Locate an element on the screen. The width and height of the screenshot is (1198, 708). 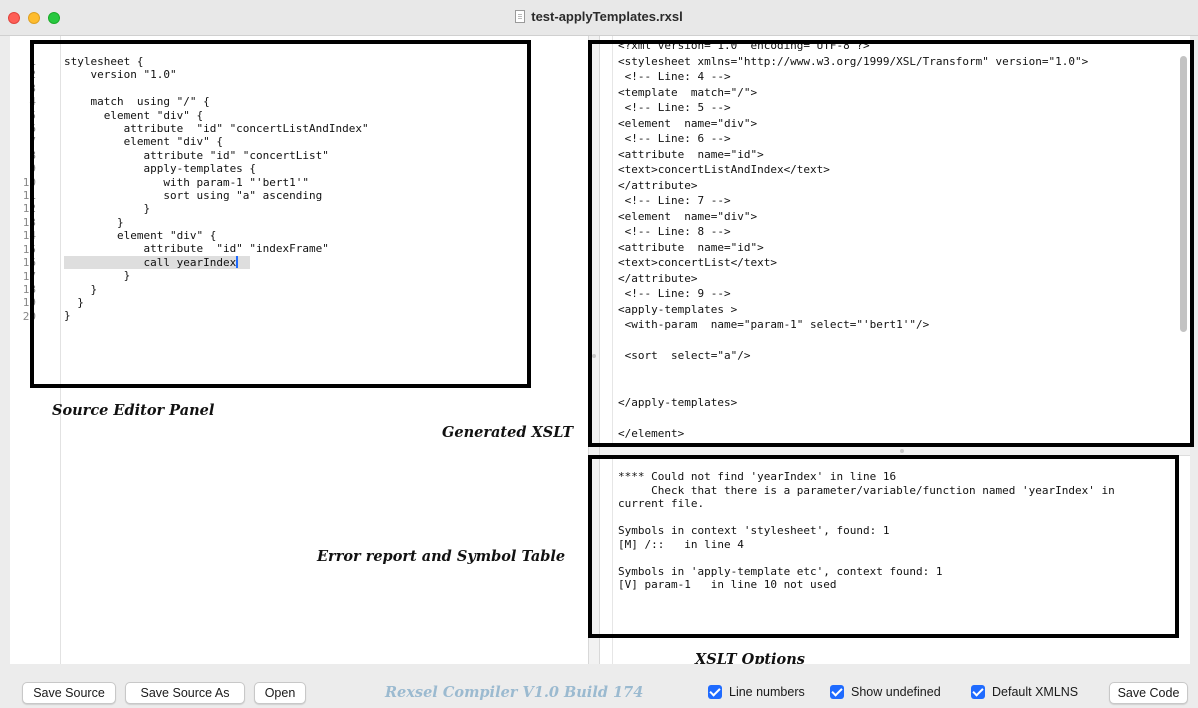
line-number: 11 is located at coordinates (29, 196).